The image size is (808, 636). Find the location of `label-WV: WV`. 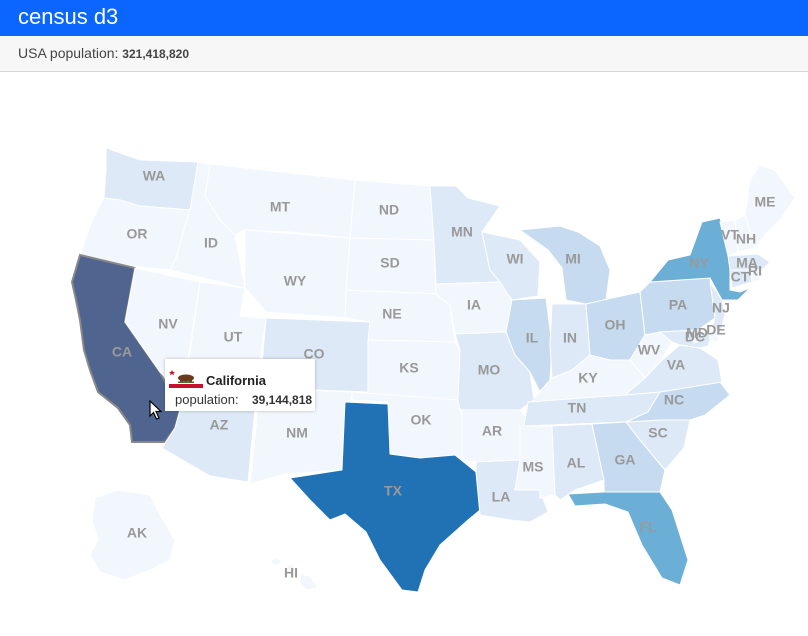

label-WV: WV is located at coordinates (649, 350).